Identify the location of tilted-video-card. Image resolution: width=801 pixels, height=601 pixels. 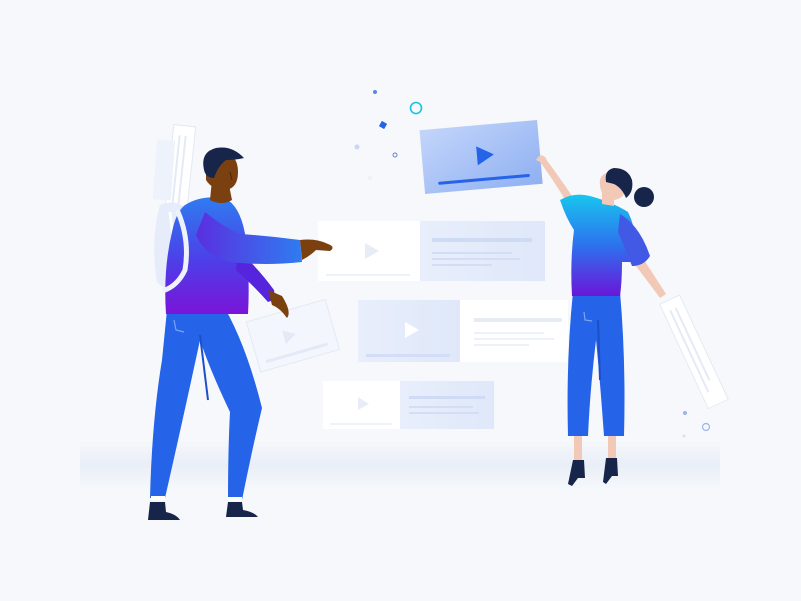
(293, 335).